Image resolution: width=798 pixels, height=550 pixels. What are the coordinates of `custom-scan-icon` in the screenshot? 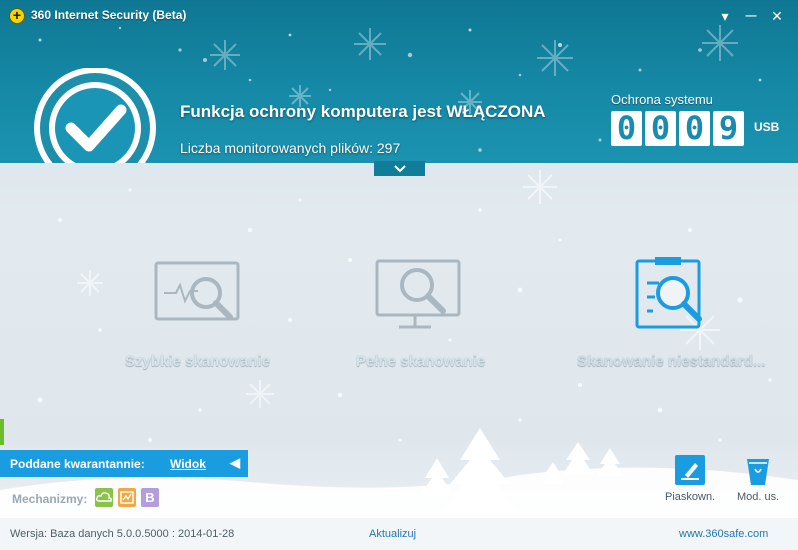 It's located at (669, 293).